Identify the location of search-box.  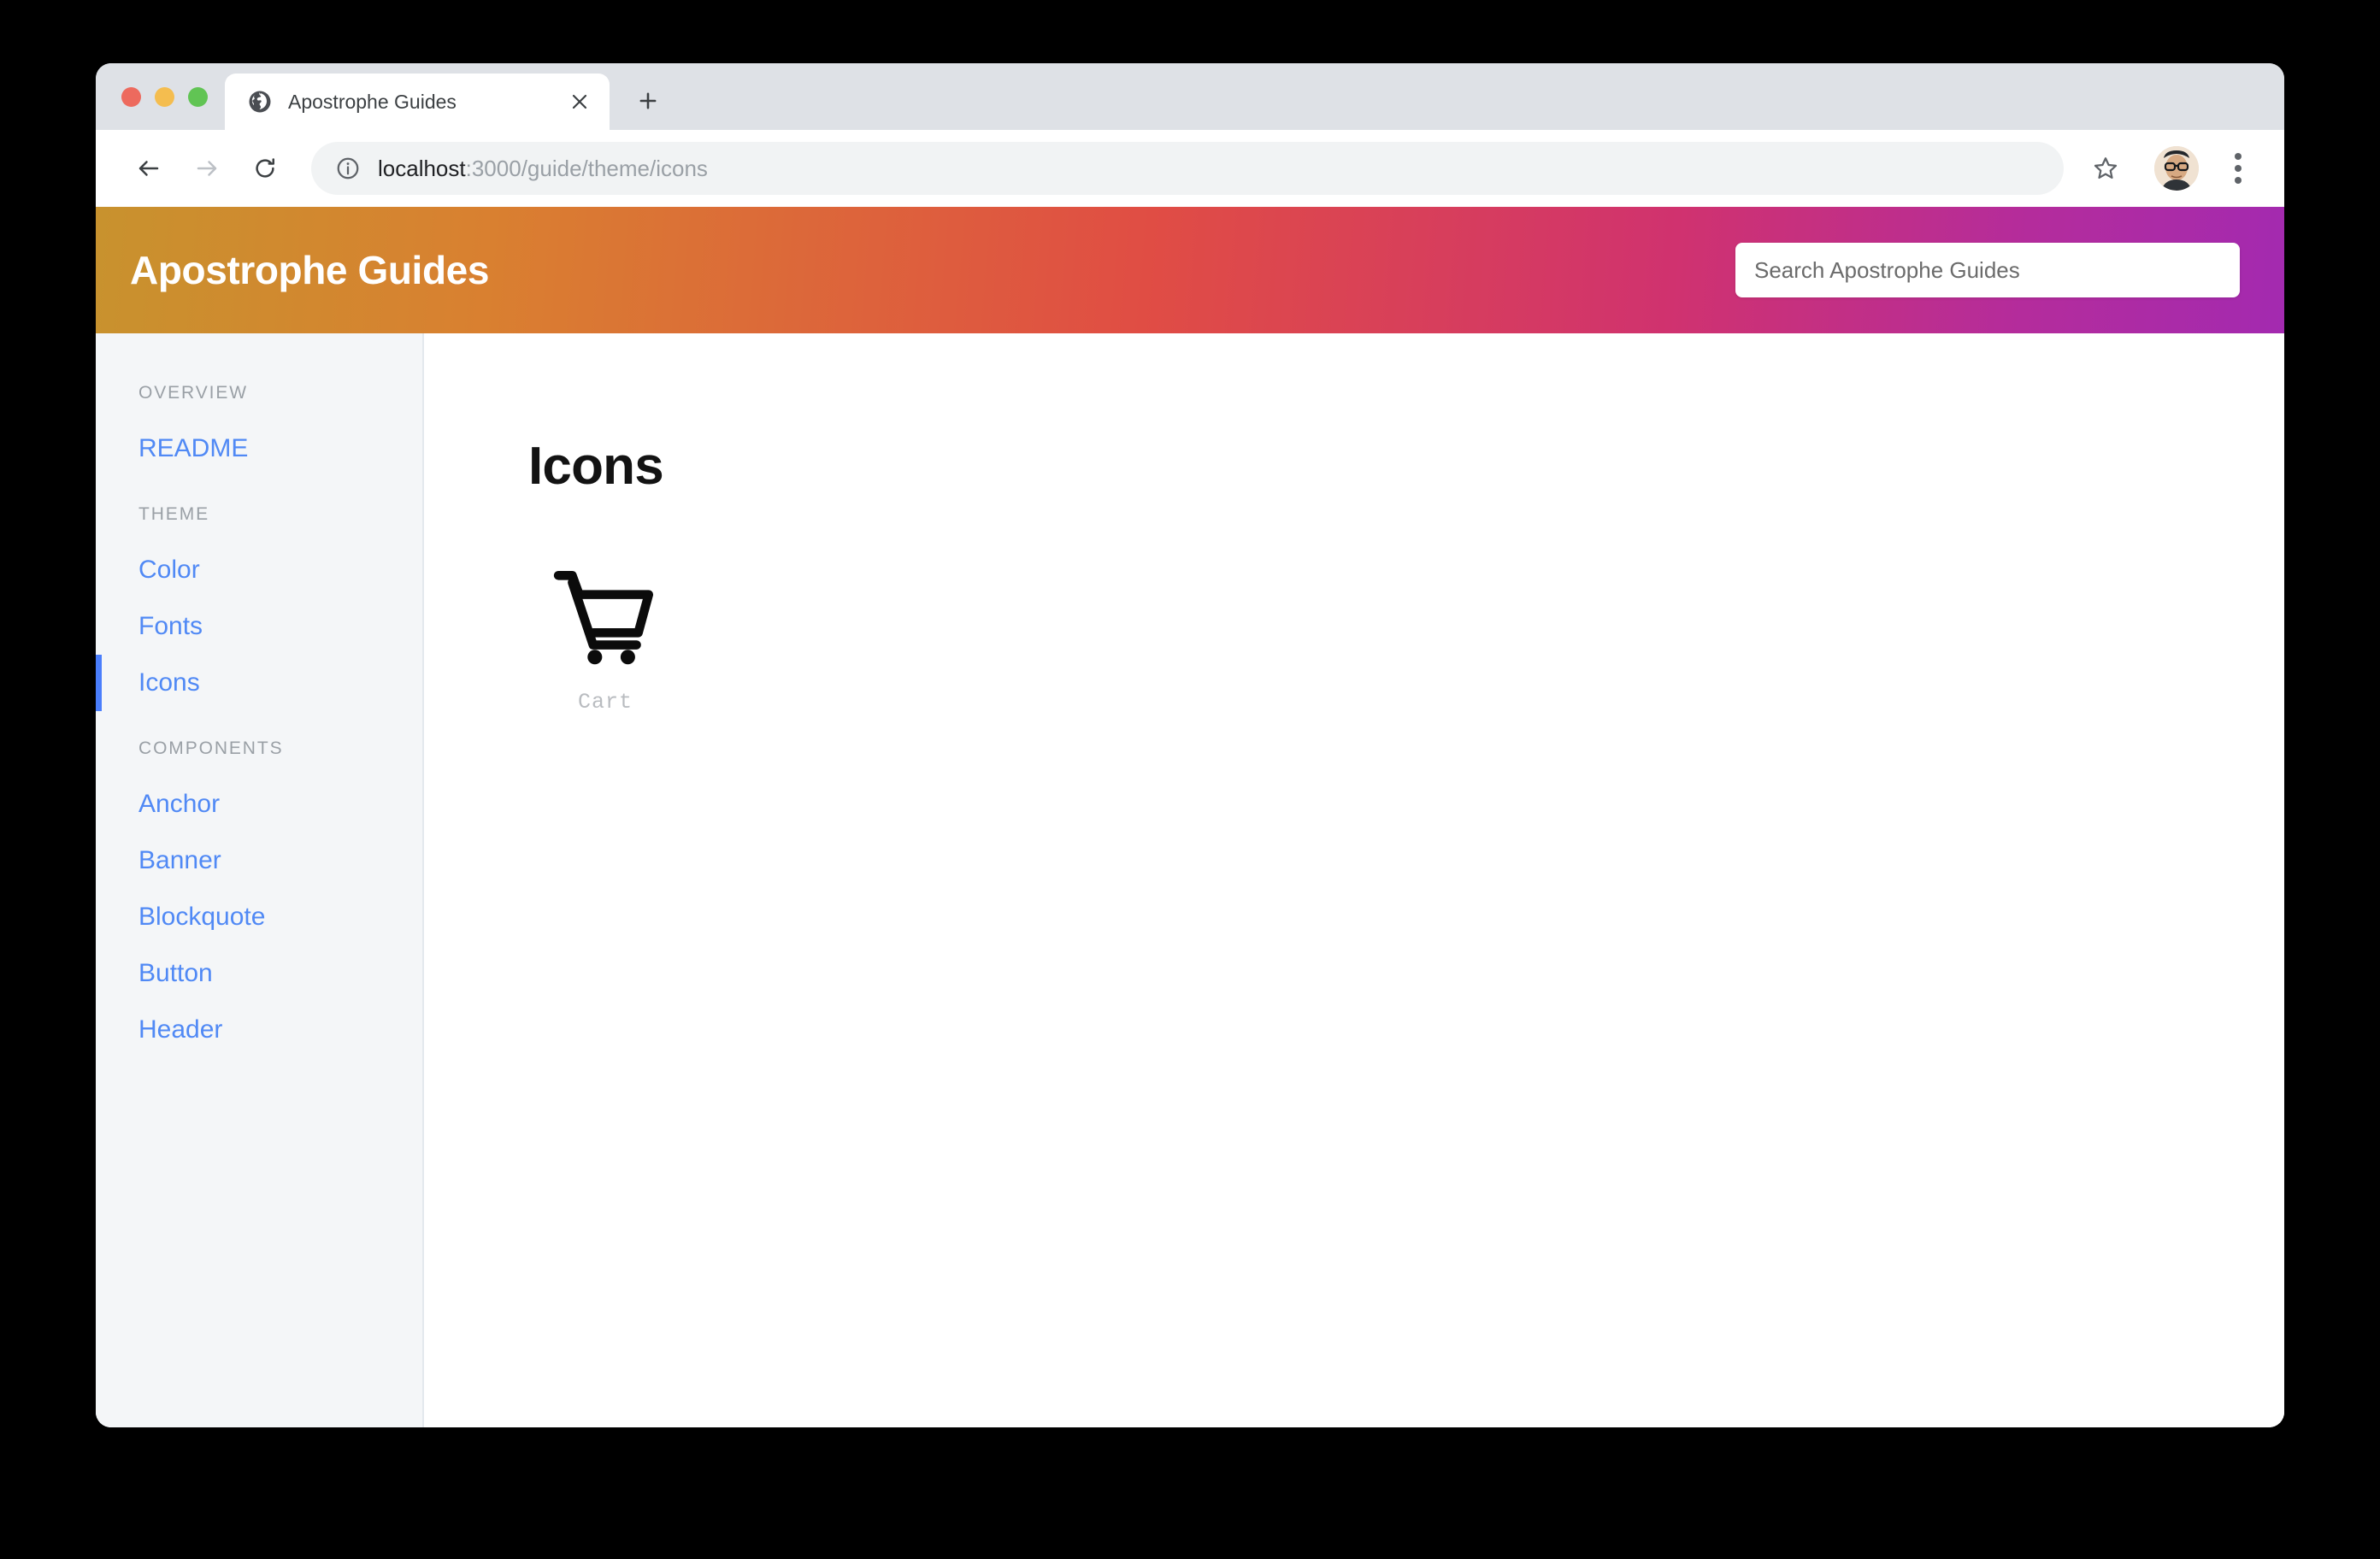
(1988, 270).